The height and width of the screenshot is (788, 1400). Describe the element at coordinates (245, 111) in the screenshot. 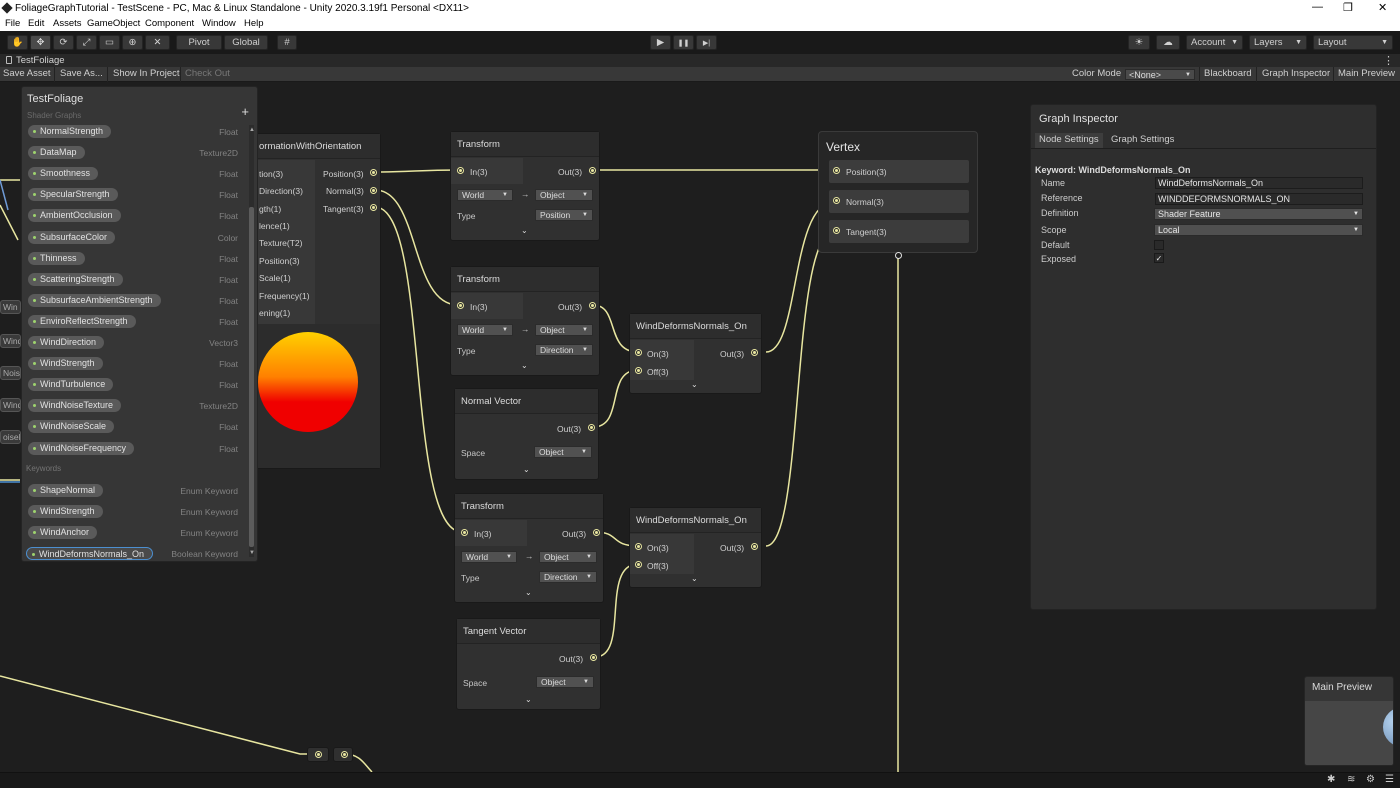

I see `add-property-button: +` at that location.